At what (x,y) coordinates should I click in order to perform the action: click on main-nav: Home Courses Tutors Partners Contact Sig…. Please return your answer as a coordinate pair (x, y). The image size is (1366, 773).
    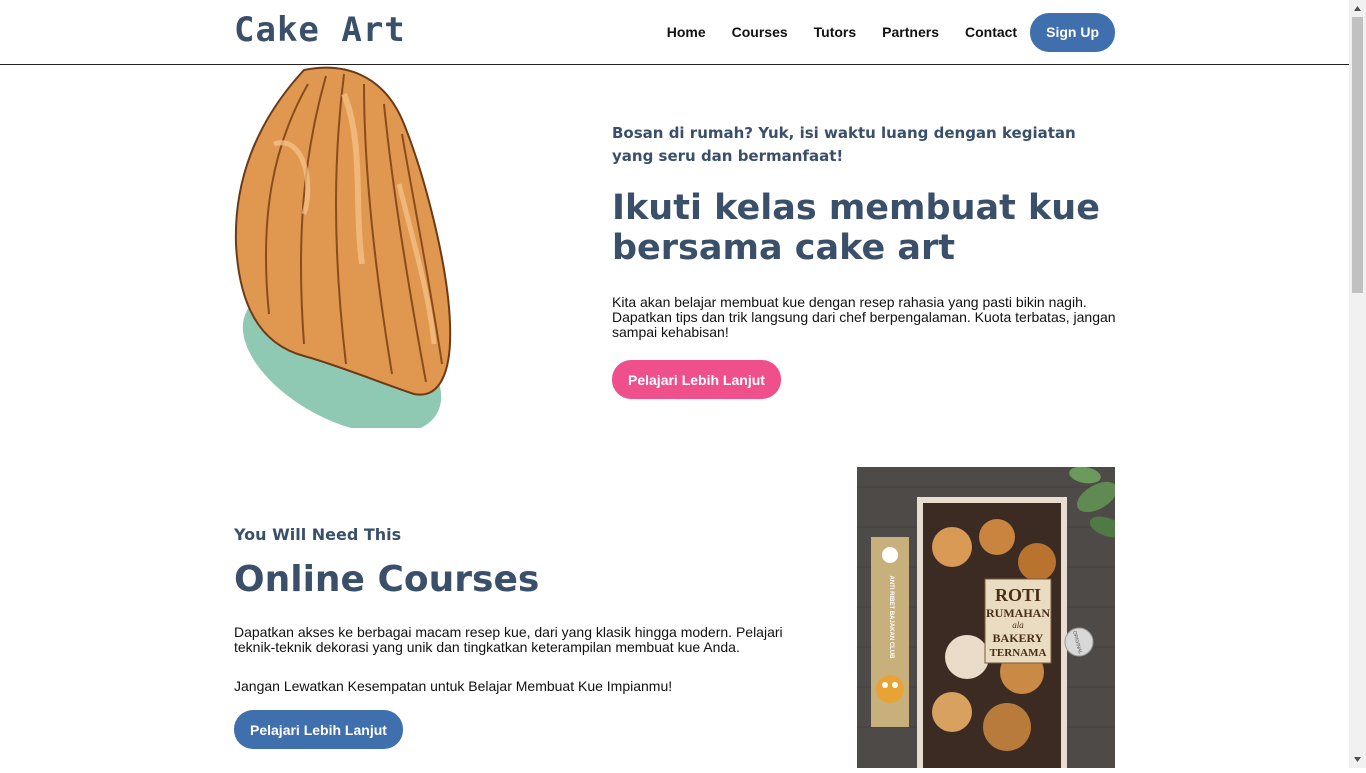
    Looking at the image, I should click on (891, 32).